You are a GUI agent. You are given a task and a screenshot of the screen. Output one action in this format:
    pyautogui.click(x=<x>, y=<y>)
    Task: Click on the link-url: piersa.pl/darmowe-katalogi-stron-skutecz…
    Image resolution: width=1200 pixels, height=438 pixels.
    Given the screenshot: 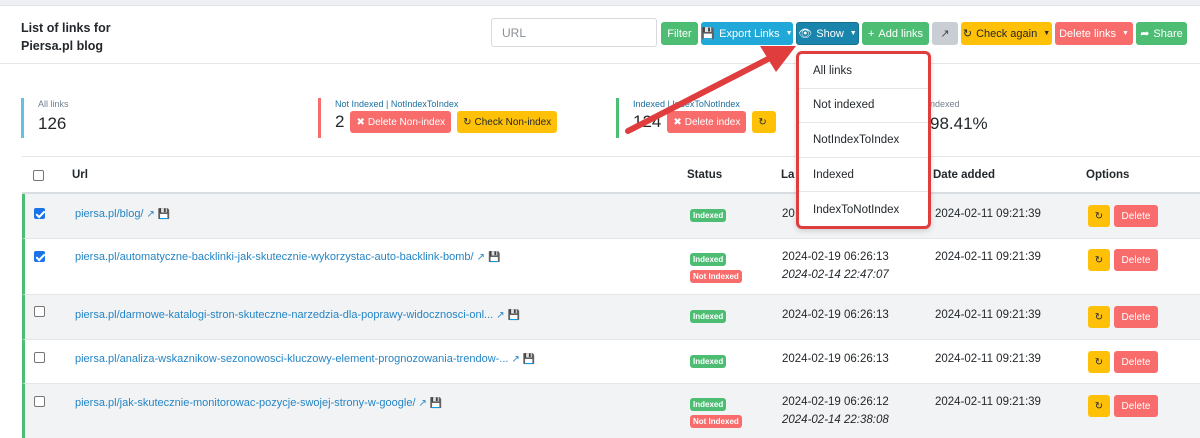 What is the action you would take?
    pyautogui.click(x=297, y=315)
    